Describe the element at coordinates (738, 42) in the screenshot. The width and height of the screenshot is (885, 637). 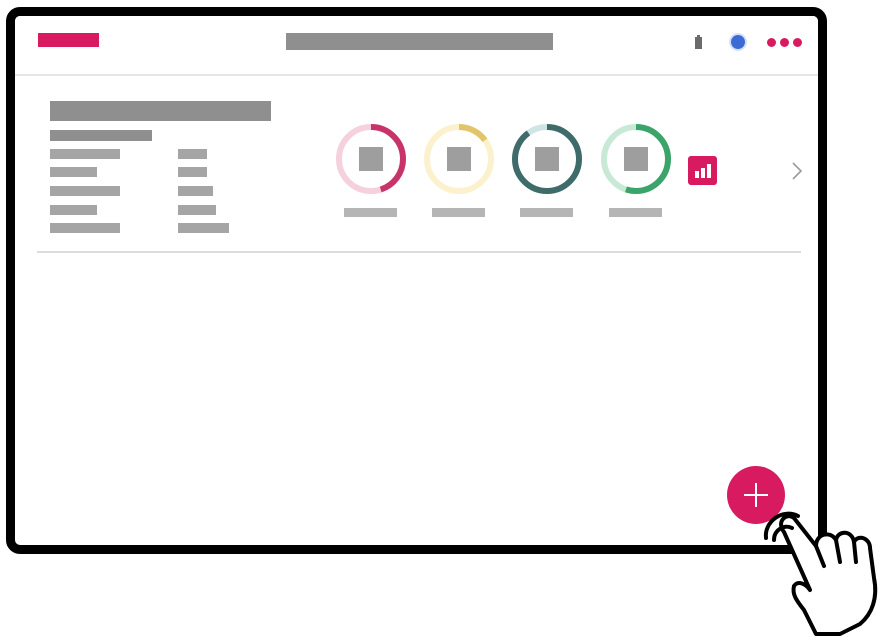
I see `status-dot-icon` at that location.